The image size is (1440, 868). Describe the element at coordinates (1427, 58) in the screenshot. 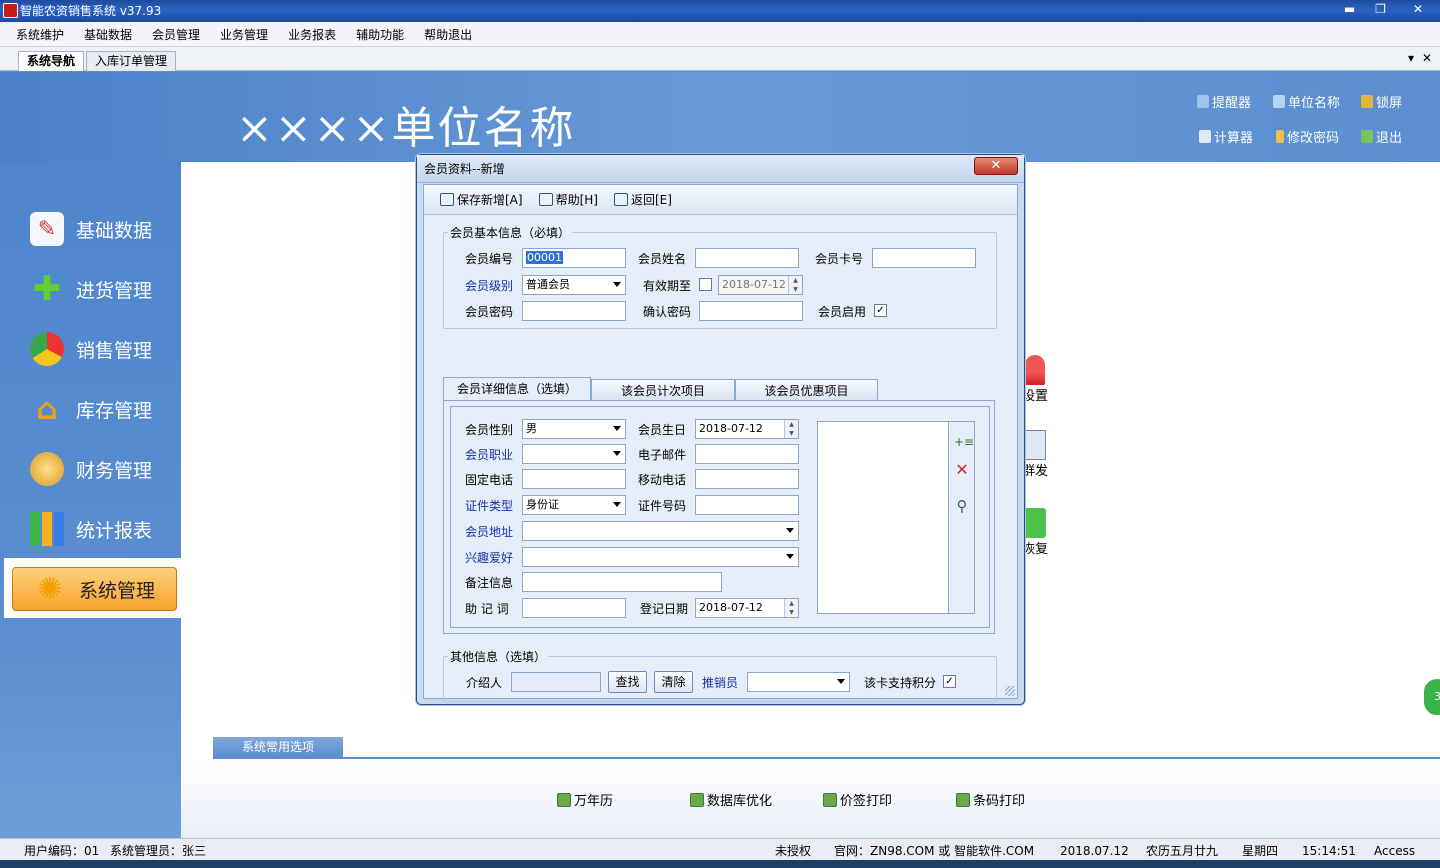

I see `tab-close-icon: ✕` at that location.